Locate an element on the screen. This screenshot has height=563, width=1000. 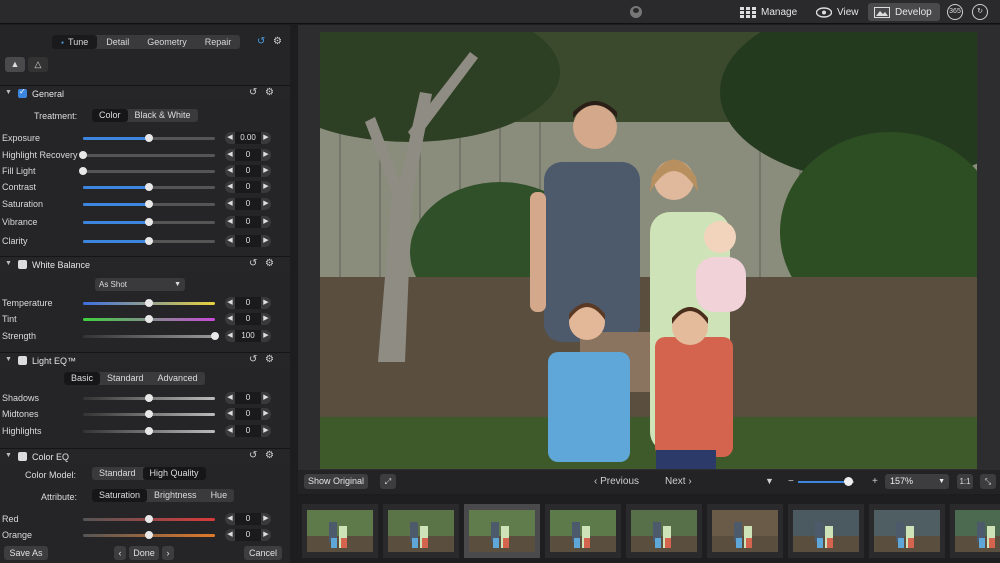
strength-slider-knob is located at coordinates (215, 336).